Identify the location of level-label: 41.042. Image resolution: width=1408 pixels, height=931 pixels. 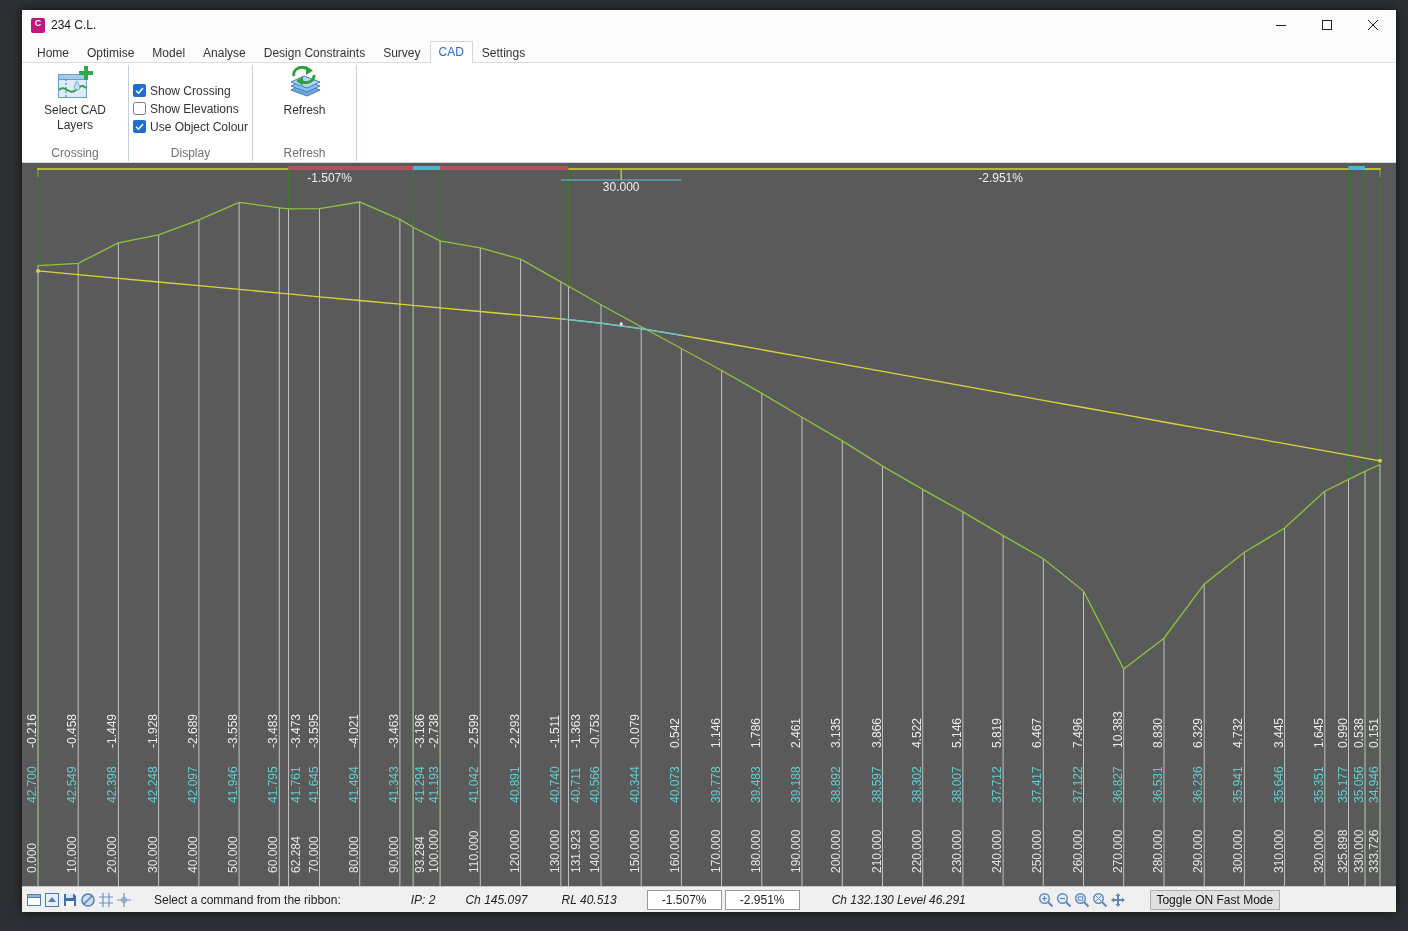
(474, 784).